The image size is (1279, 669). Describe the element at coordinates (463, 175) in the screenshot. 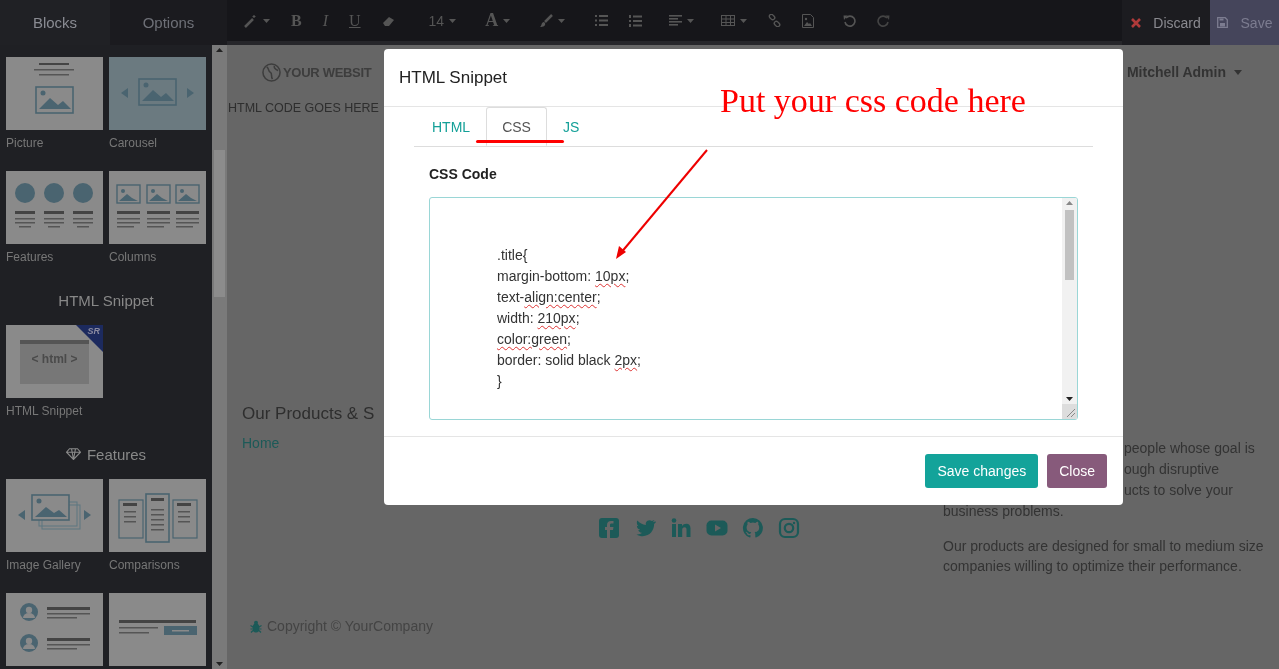

I see `field-label: CSS Code` at that location.